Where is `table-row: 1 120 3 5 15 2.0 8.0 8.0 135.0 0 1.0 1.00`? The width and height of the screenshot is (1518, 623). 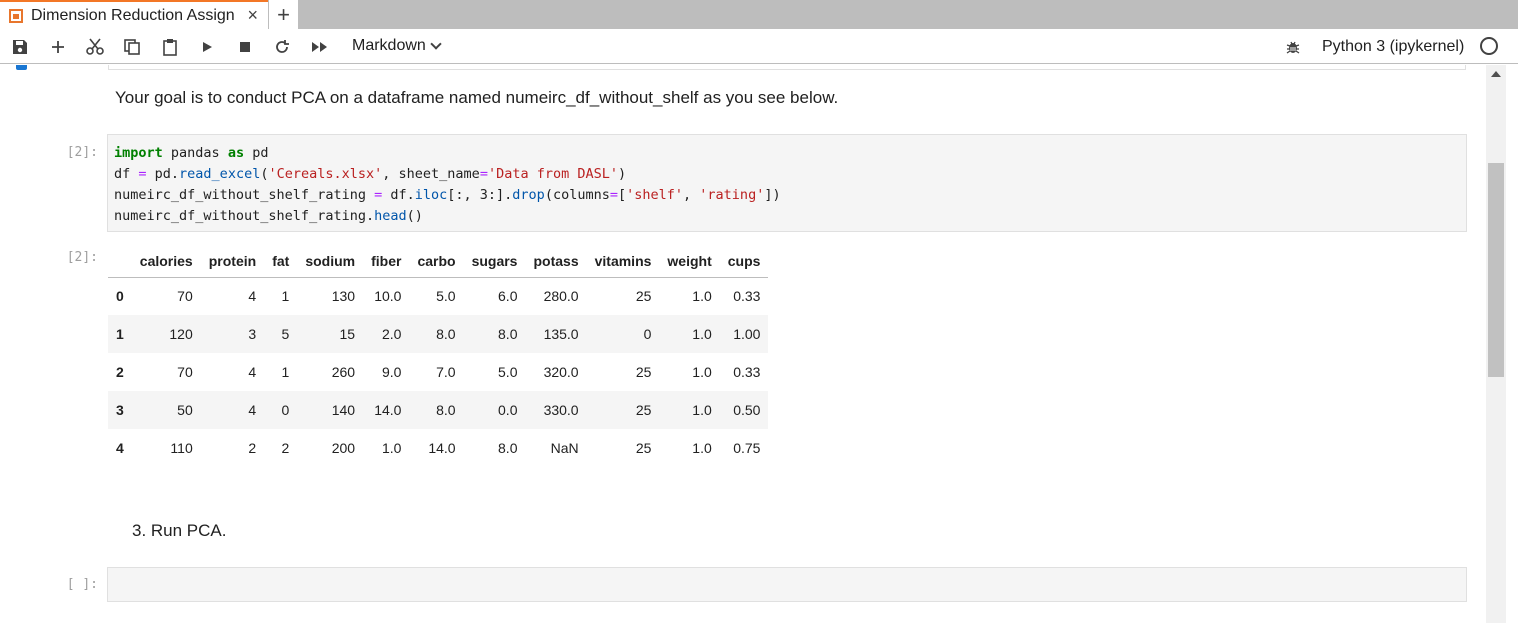 table-row: 1 120 3 5 15 2.0 8.0 8.0 135.0 0 1.0 1.00 is located at coordinates (438, 334).